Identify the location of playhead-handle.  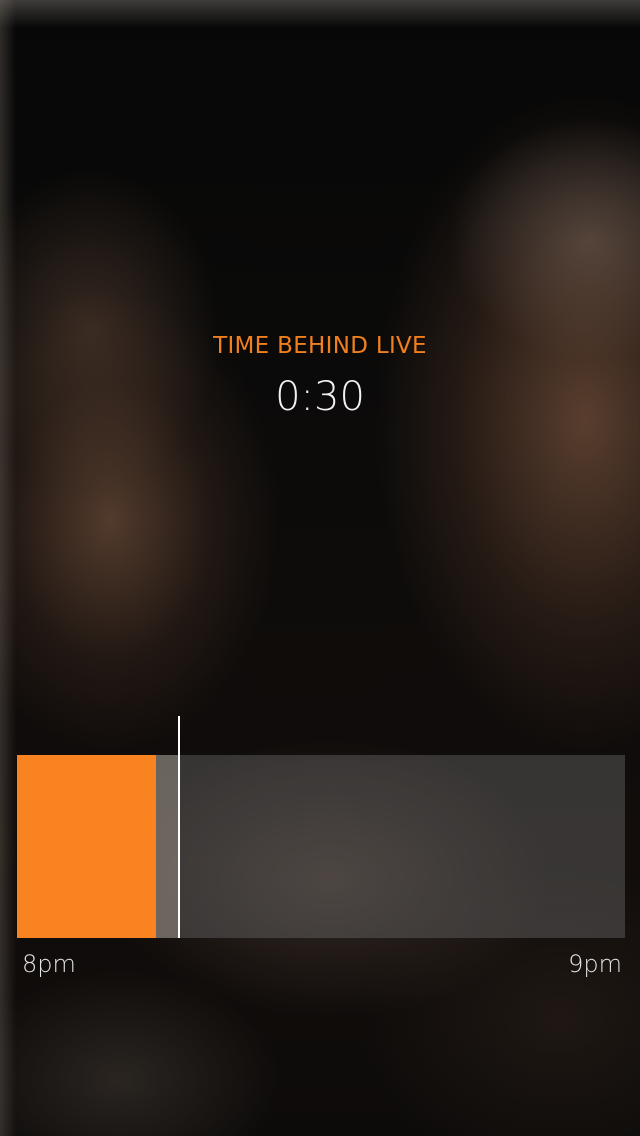
(179, 827).